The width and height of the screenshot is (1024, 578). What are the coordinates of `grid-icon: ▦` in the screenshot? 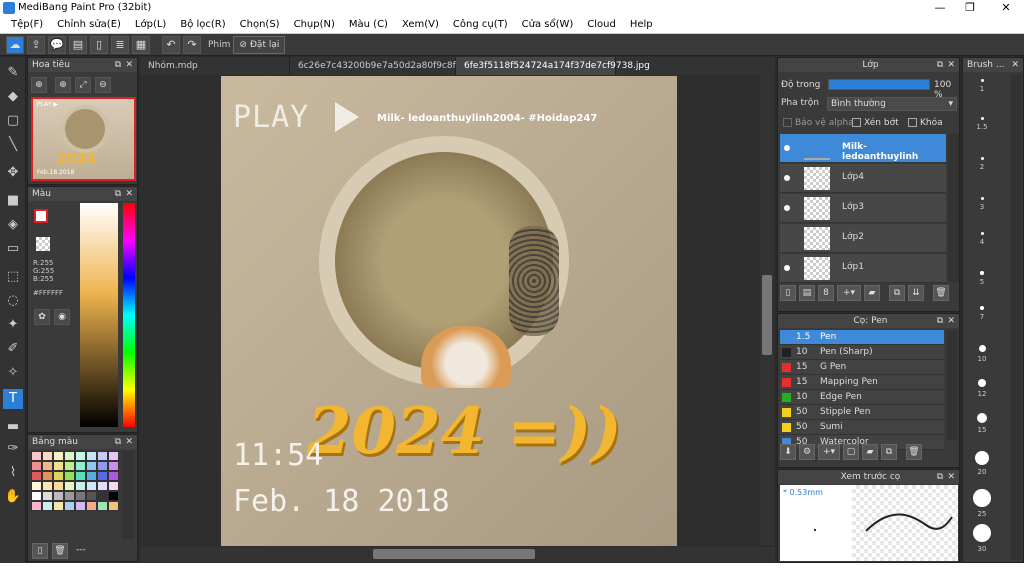 It's located at (141, 44).